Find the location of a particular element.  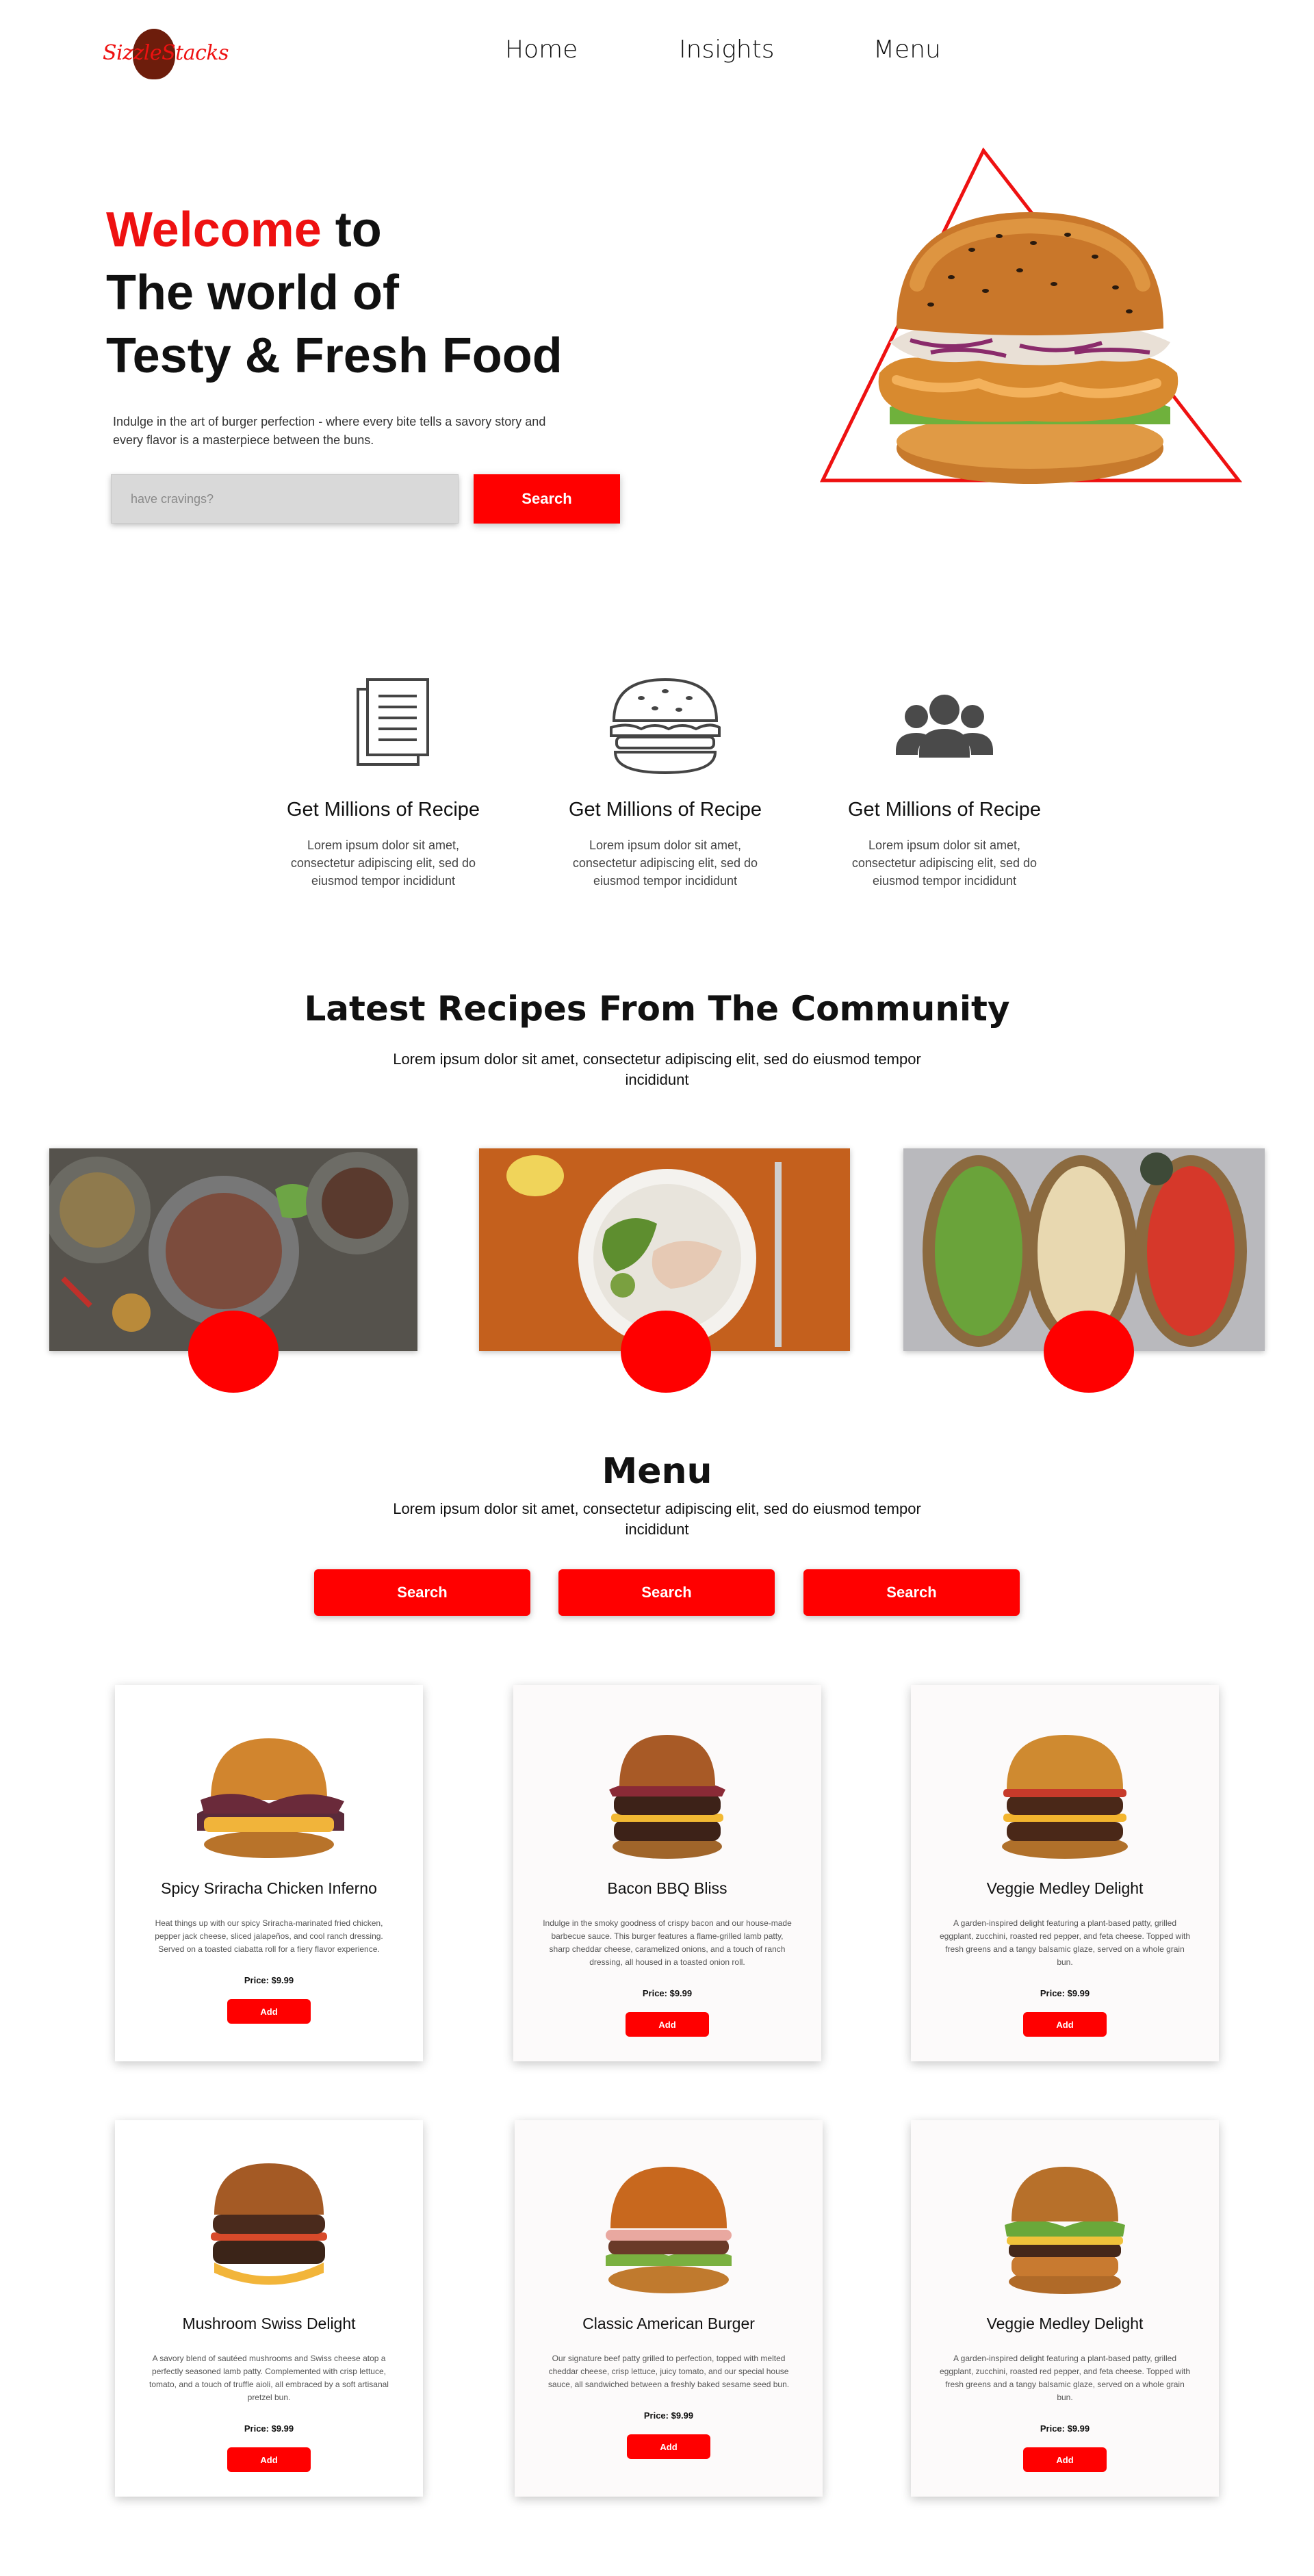

community-title: Latest Recipes From The Community is located at coordinates (657, 1009).